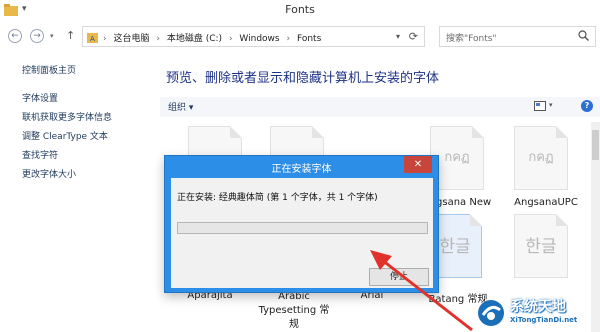 The width and height of the screenshot is (600, 332). Describe the element at coordinates (131, 39) in the screenshot. I see `breadcrumb-this-pc: 这台电脑` at that location.